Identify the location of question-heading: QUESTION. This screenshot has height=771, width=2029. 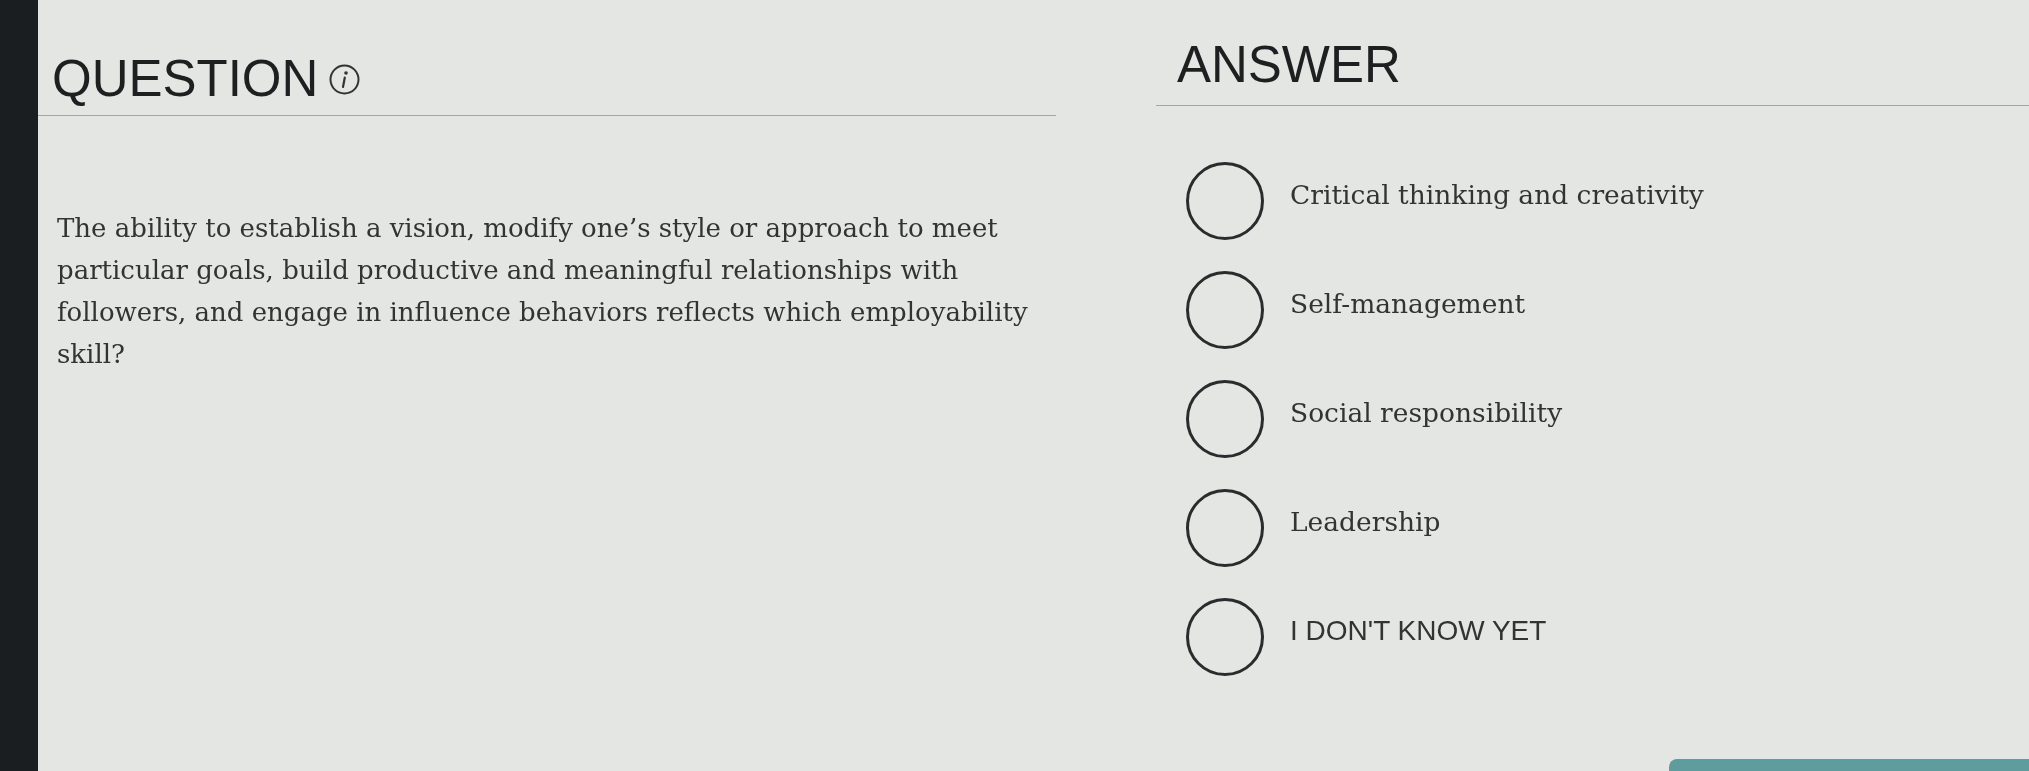
(185, 79).